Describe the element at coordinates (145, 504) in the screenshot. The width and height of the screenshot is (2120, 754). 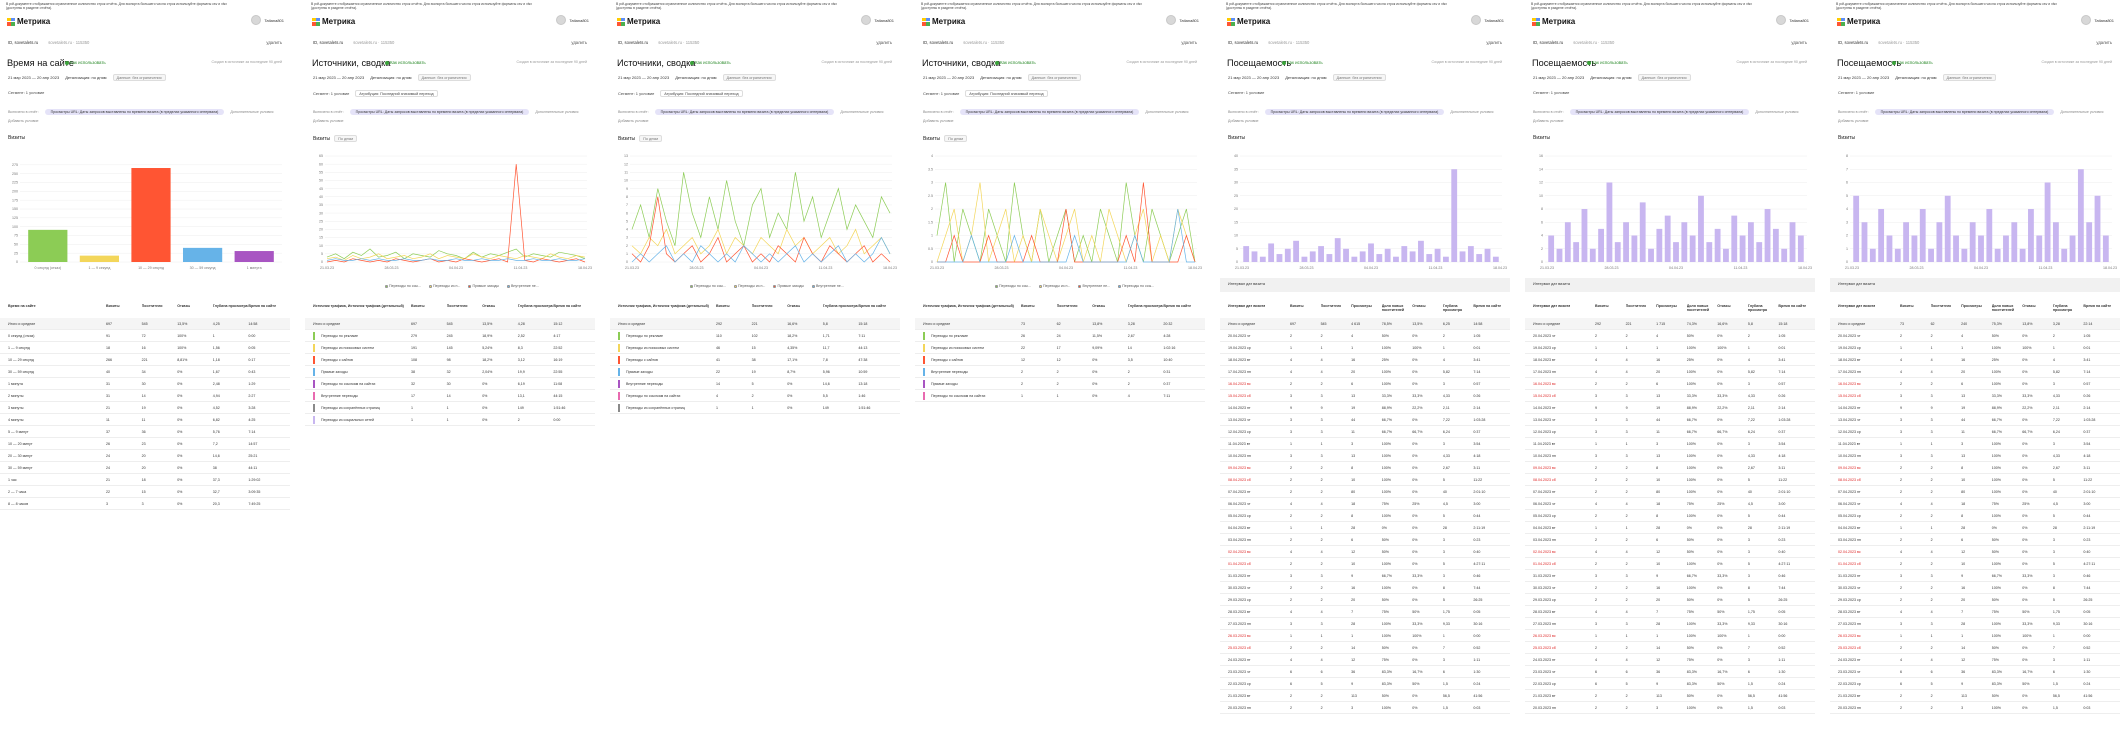
I see `table-row: 8 — 8 часов 3 3 0% 20,3 7:49:25` at that location.